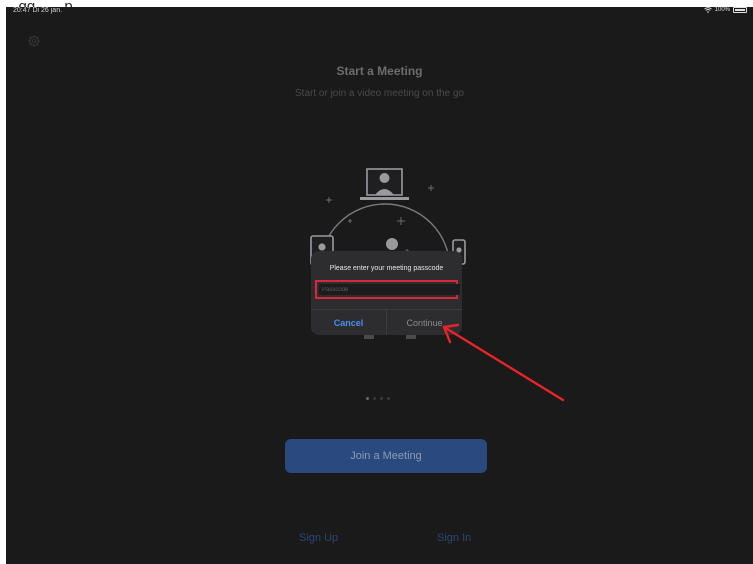  What do you see at coordinates (386, 456) in the screenshot?
I see `join-meeting-button: Join a Meeting` at bounding box center [386, 456].